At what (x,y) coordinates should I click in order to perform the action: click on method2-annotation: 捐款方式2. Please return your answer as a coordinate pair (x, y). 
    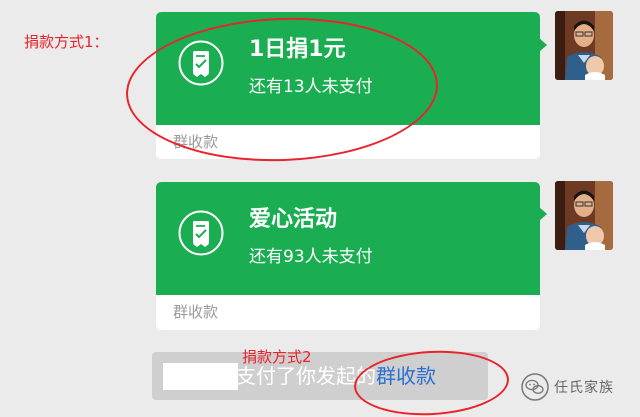
    Looking at the image, I should click on (277, 357).